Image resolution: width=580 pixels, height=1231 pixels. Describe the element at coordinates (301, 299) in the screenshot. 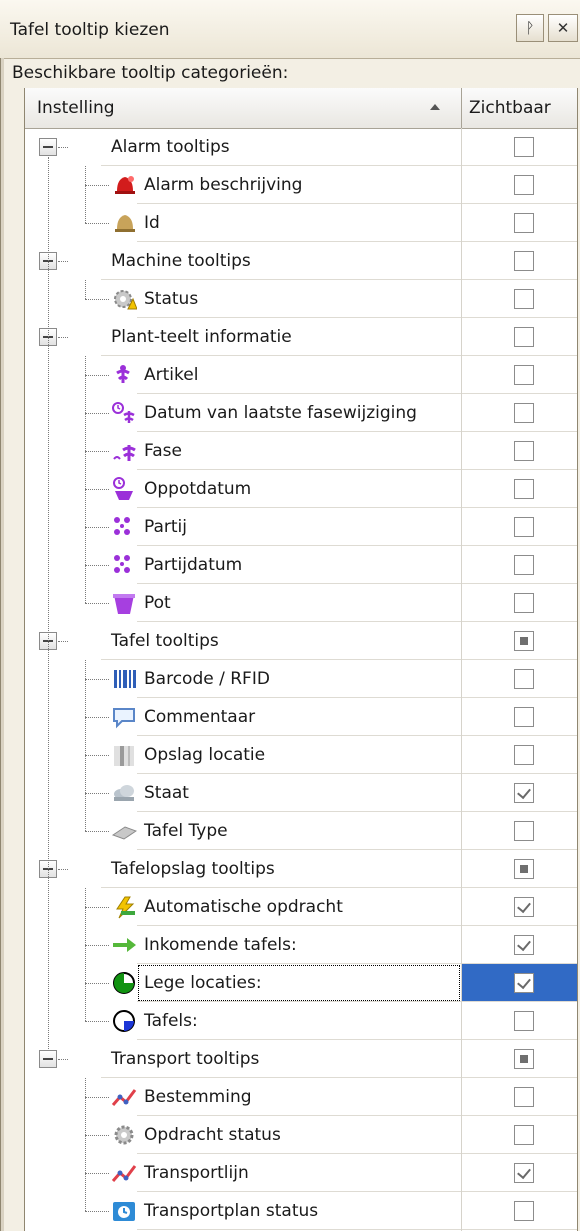

I see `tree-item-row: Status` at that location.